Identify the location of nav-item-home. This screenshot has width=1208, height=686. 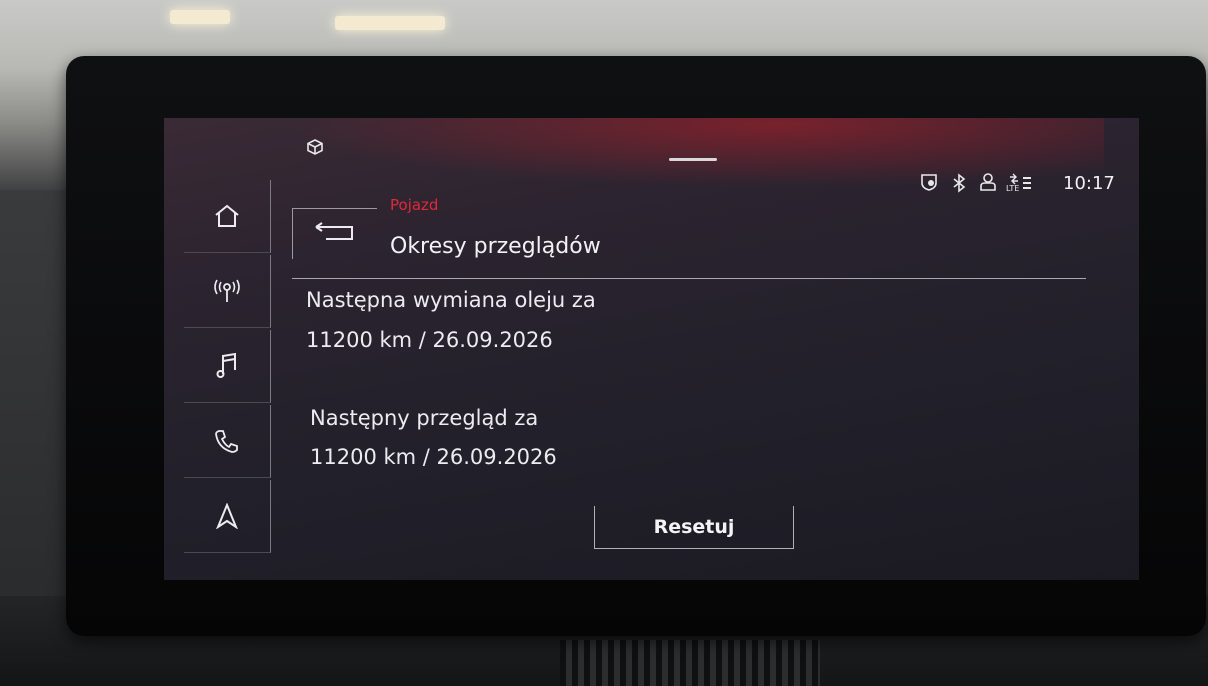
(227, 216).